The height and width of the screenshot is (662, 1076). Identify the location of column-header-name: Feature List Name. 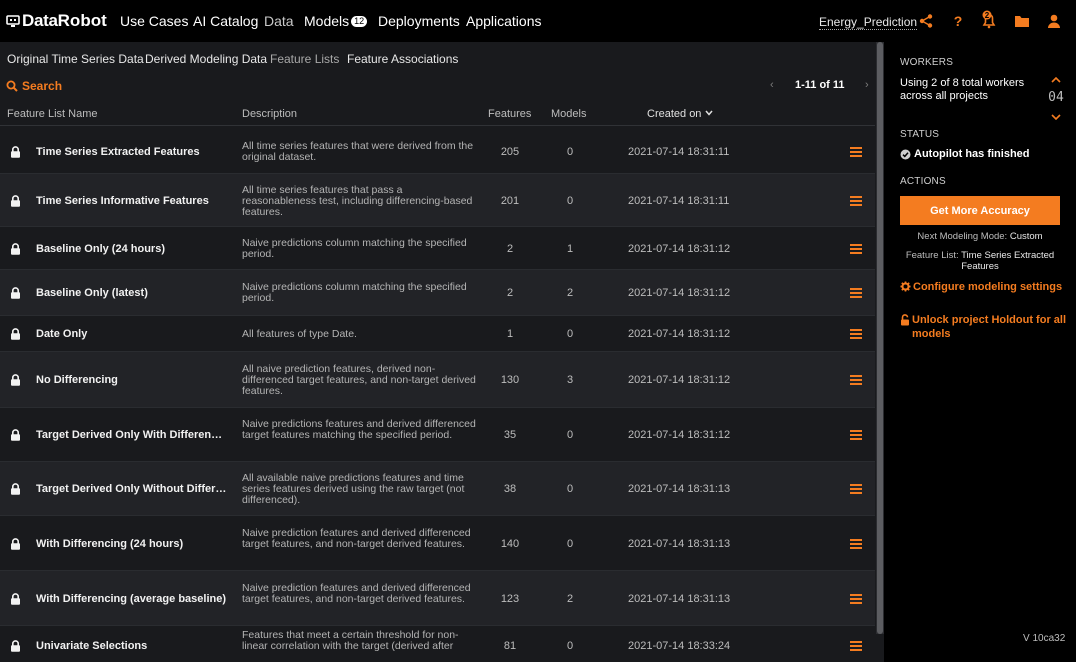
(52, 114).